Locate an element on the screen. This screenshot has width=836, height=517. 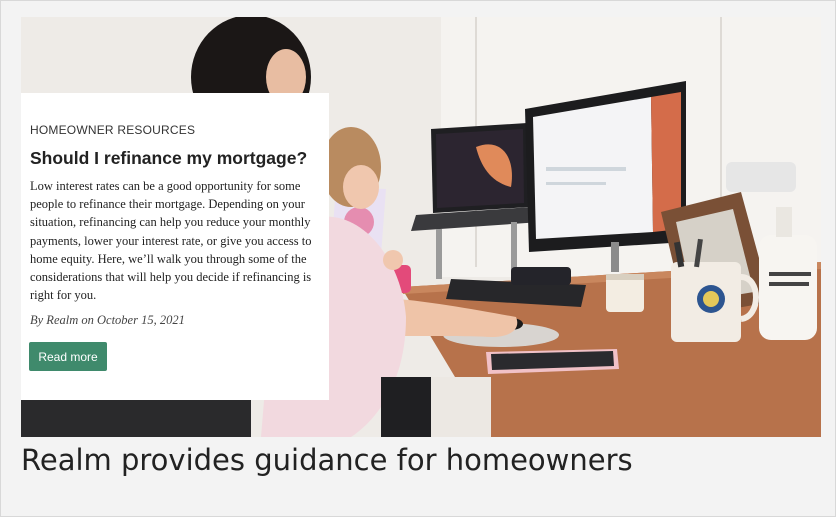
article-title: Should I refinance my mortgage? is located at coordinates (175, 158).